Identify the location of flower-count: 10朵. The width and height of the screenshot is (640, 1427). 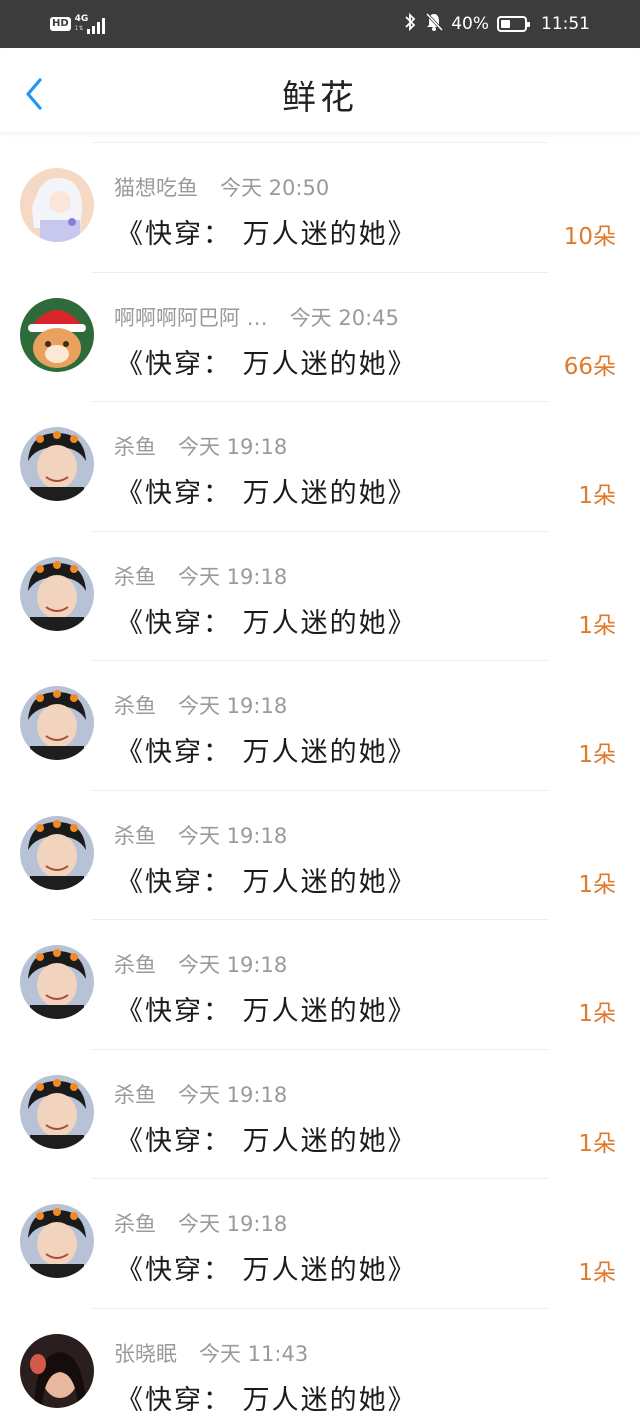
(590, 234).